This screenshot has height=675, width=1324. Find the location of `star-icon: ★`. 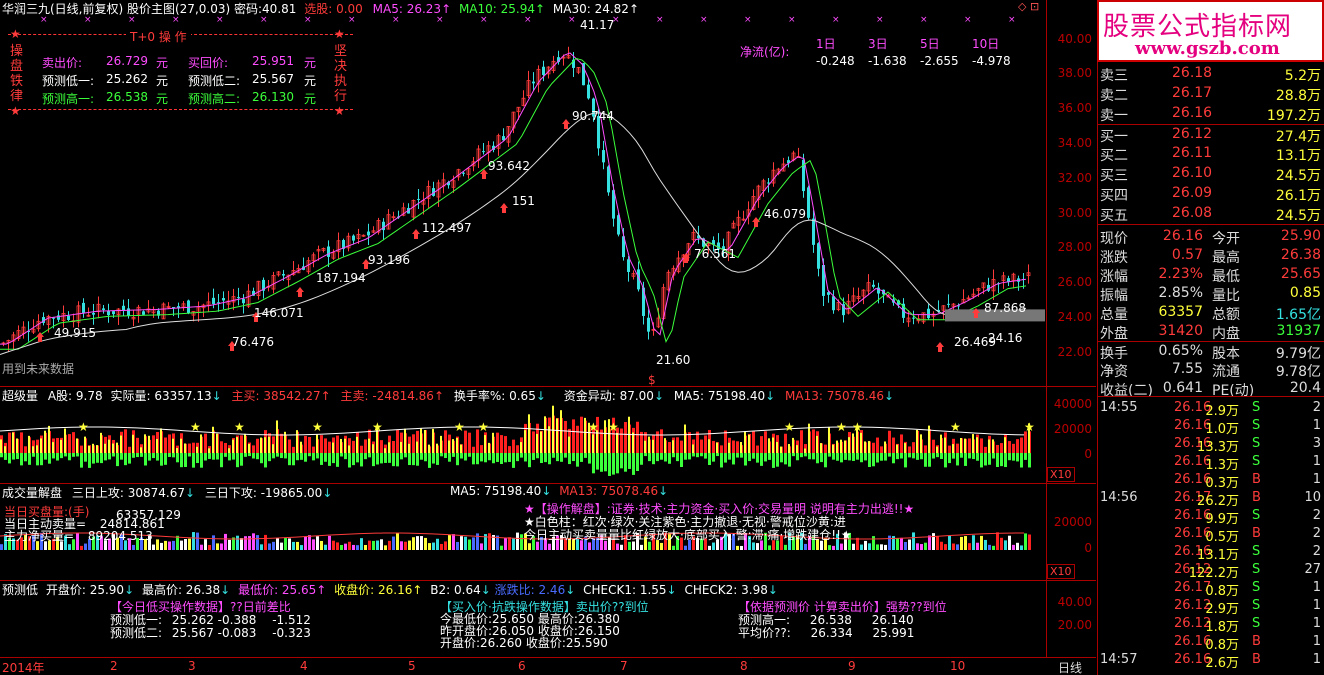

star-icon: ★ is located at coordinates (955, 427).